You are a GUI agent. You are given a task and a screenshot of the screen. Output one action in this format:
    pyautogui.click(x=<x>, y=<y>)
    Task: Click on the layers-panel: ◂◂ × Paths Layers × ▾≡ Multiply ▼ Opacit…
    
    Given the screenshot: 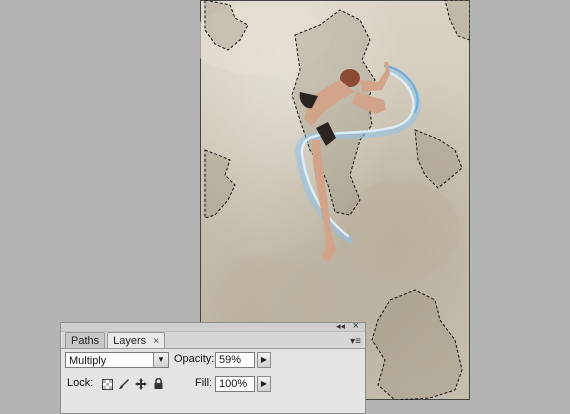 What is the action you would take?
    pyautogui.click(x=213, y=367)
    